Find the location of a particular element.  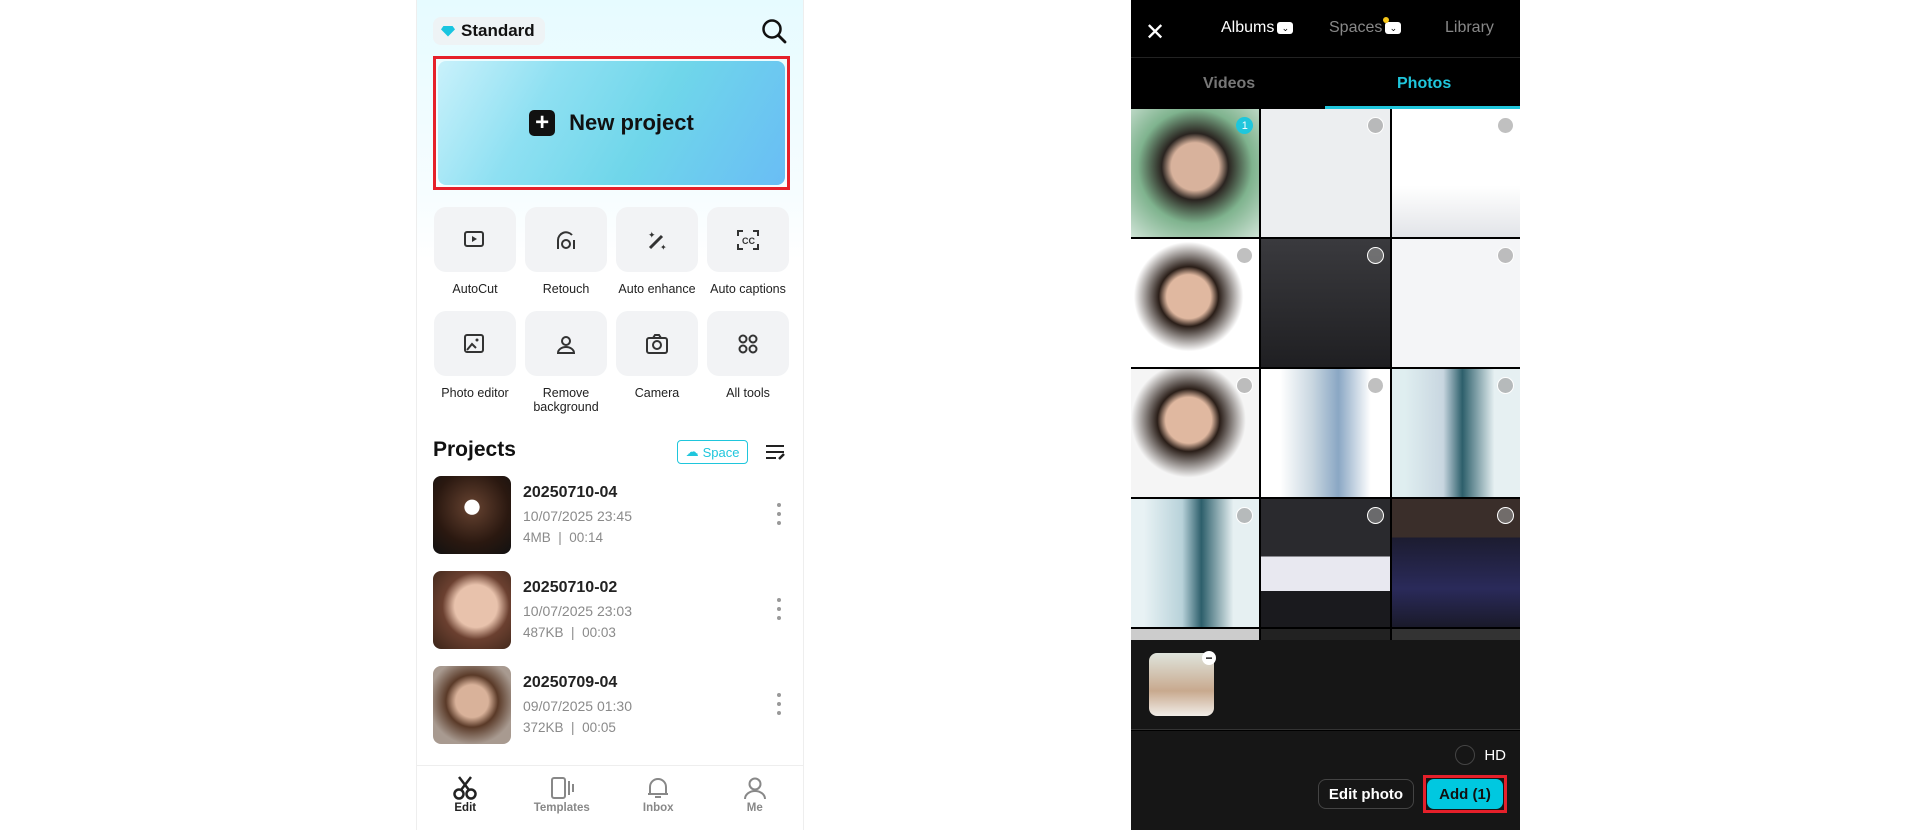

tab-videos: Videos is located at coordinates (1229, 84).